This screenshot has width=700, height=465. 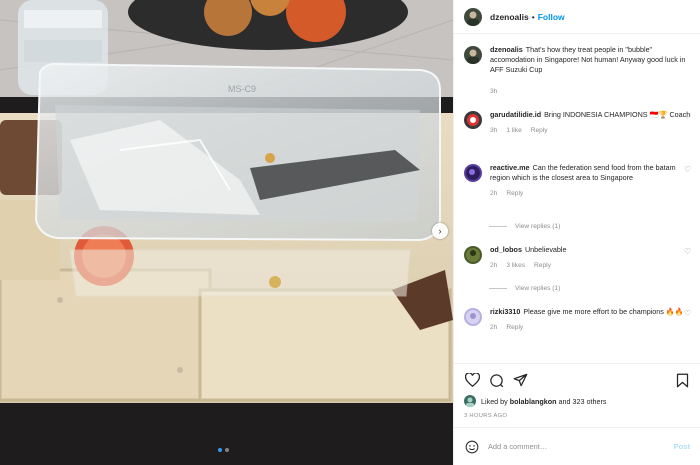 I want to click on add-comment-bar: Post, so click(x=577, y=446).